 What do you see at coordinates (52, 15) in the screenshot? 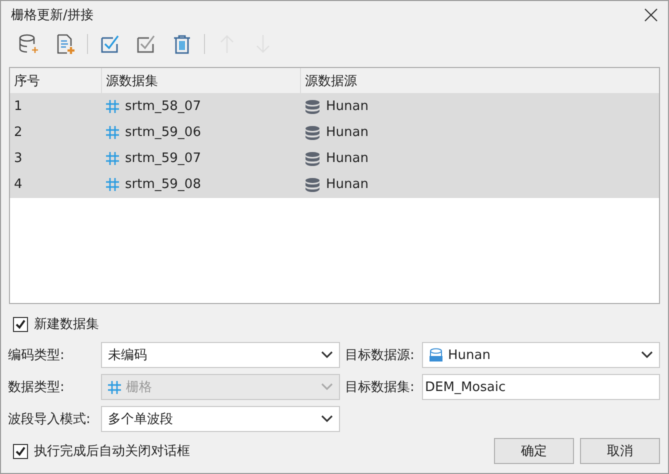
I see `window-title: 栅格更新/拼接` at bounding box center [52, 15].